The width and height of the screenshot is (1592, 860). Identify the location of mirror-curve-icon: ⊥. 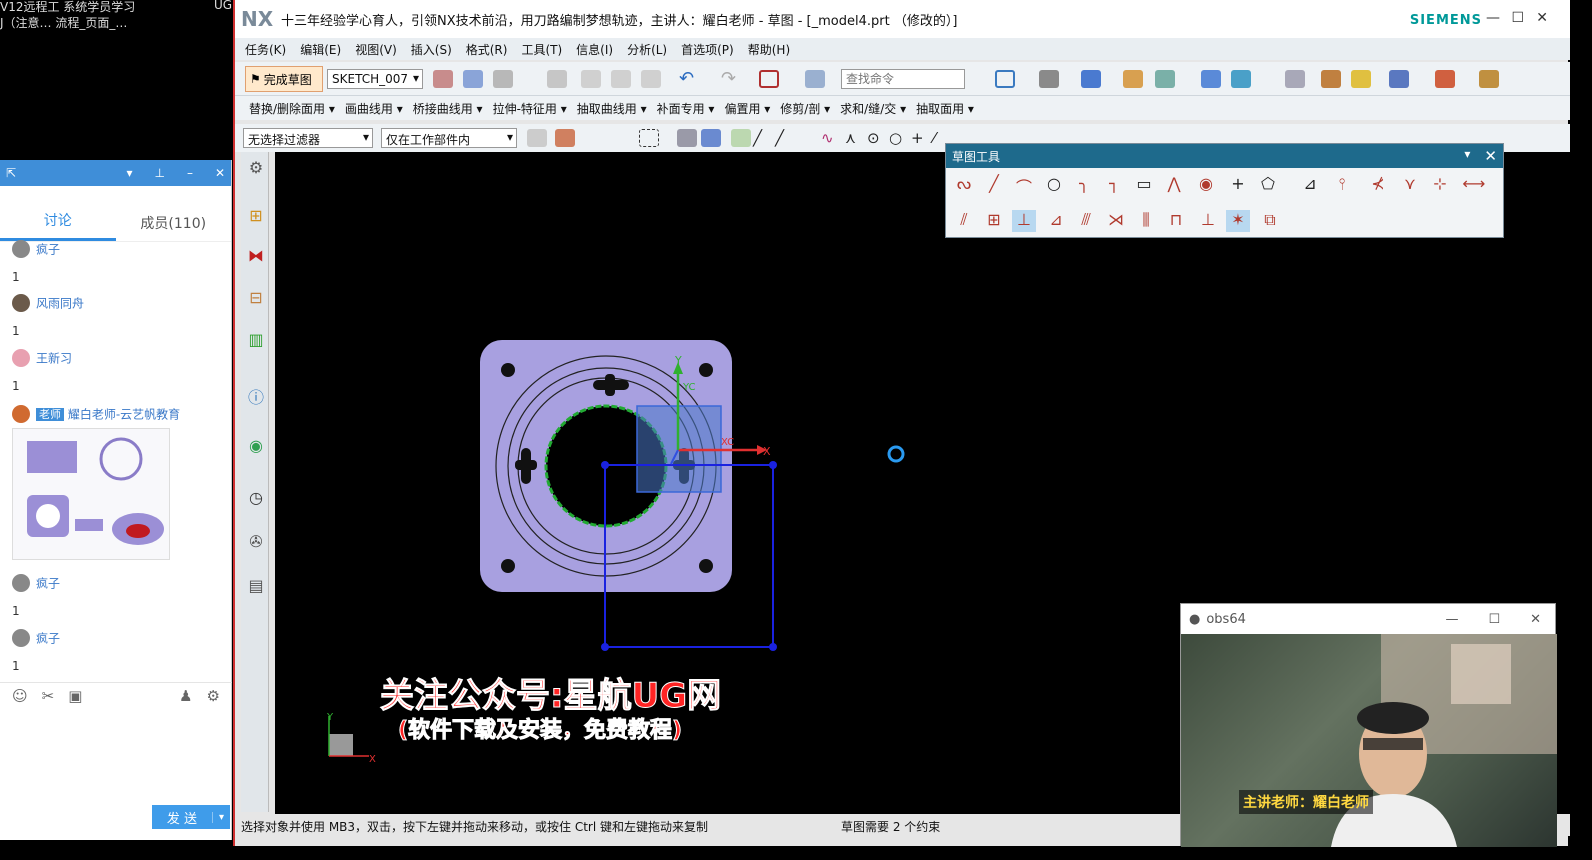
(1024, 221).